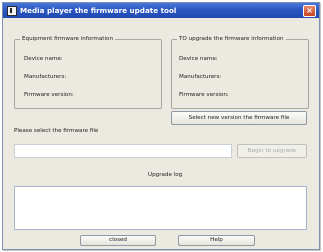 Image resolution: width=323 pixels, height=252 pixels. What do you see at coordinates (56, 131) in the screenshot?
I see `select-firmware-label: Please select the firmware file` at bounding box center [56, 131].